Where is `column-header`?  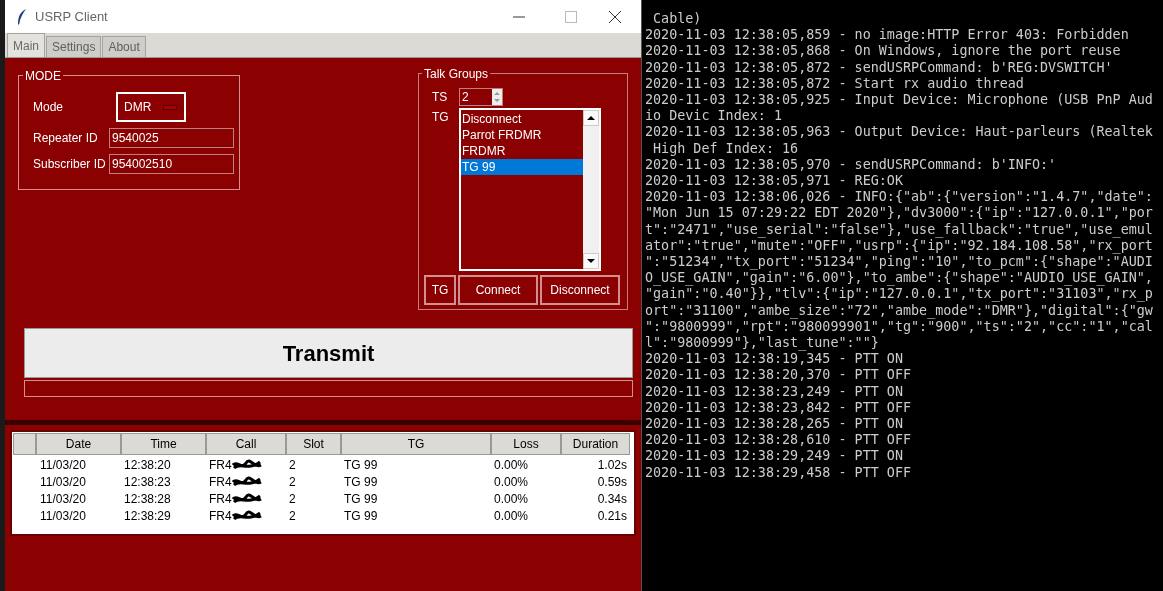
column-header is located at coordinates (24, 444).